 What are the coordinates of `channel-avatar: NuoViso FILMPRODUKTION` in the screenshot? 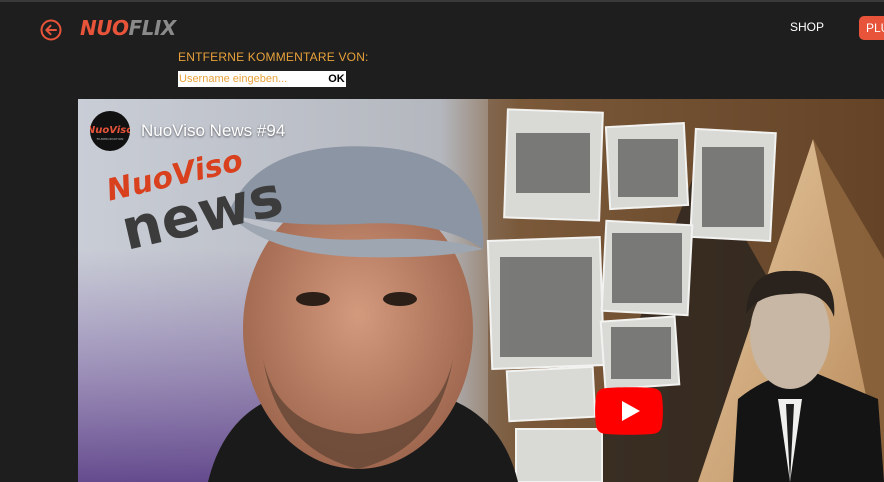 It's located at (110, 131).